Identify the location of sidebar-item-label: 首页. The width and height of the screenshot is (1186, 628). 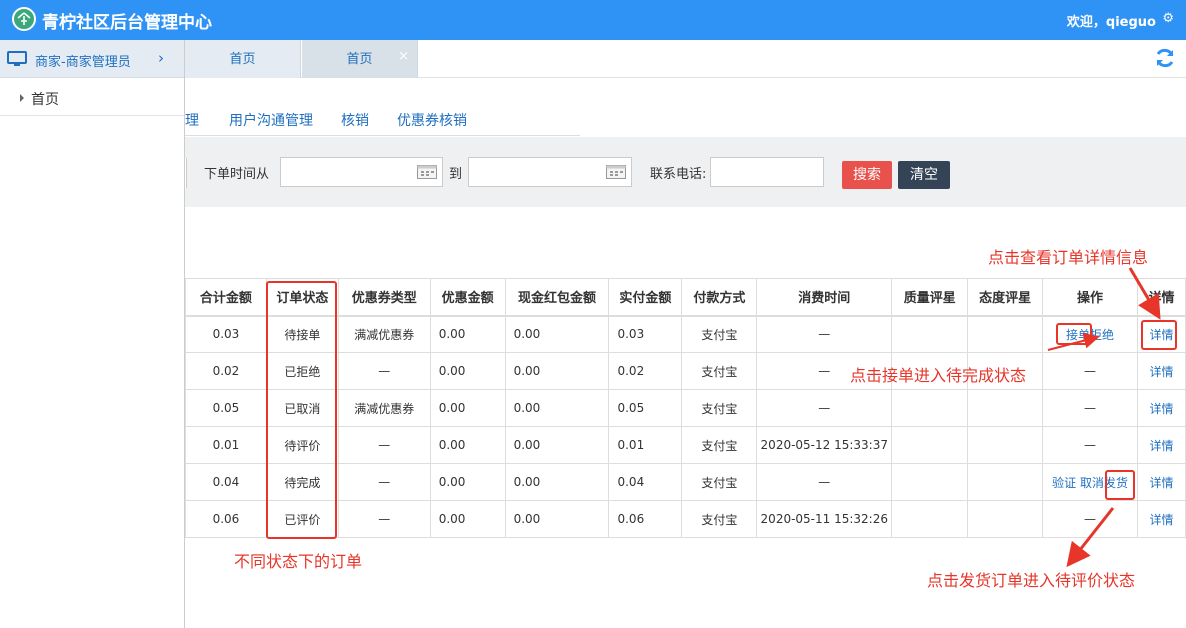
(45, 100).